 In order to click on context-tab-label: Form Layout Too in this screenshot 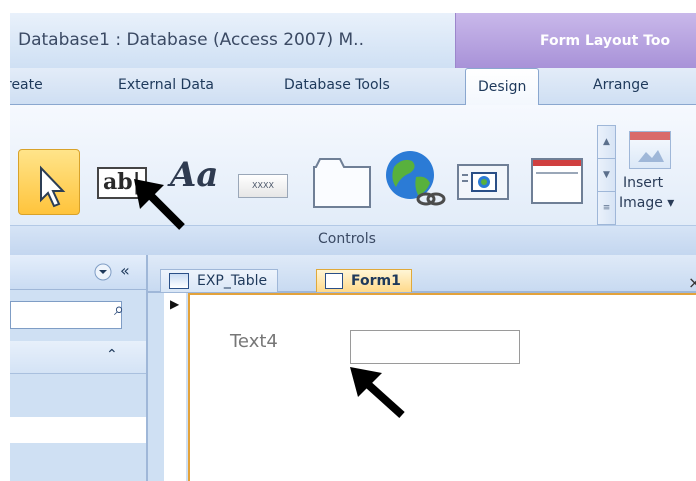, I will do `click(605, 41)`.